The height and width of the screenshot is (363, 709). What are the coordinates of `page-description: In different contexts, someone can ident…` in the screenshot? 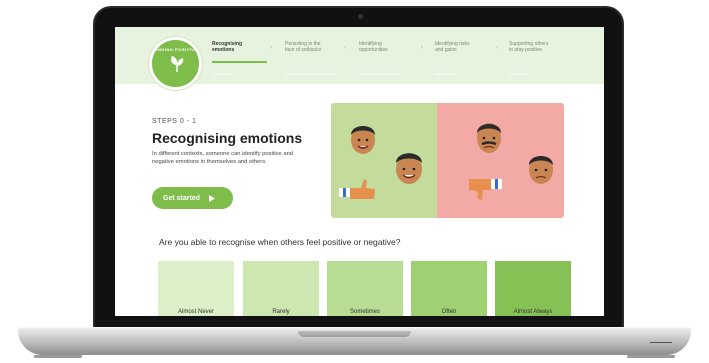 It's located at (223, 158).